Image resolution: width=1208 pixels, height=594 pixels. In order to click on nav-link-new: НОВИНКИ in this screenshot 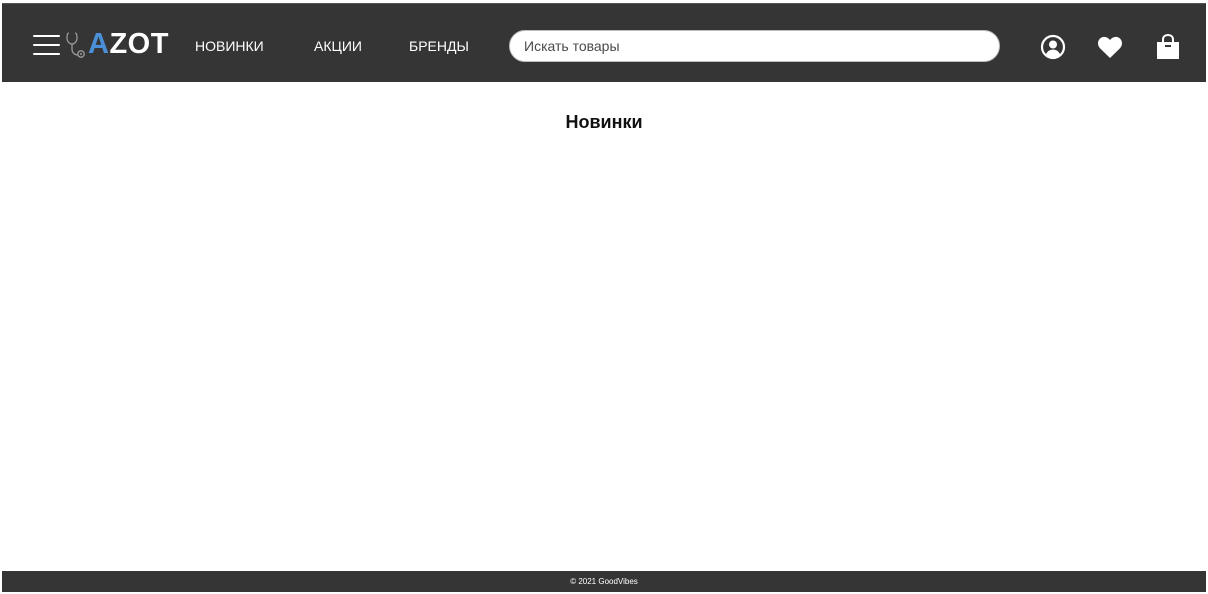, I will do `click(229, 46)`.